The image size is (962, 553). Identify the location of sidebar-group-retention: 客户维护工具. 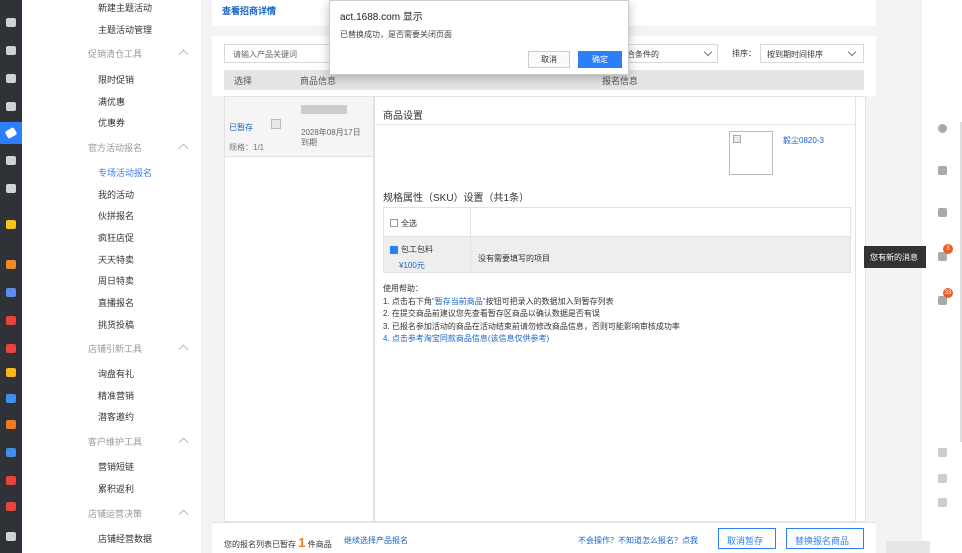
(115, 441).